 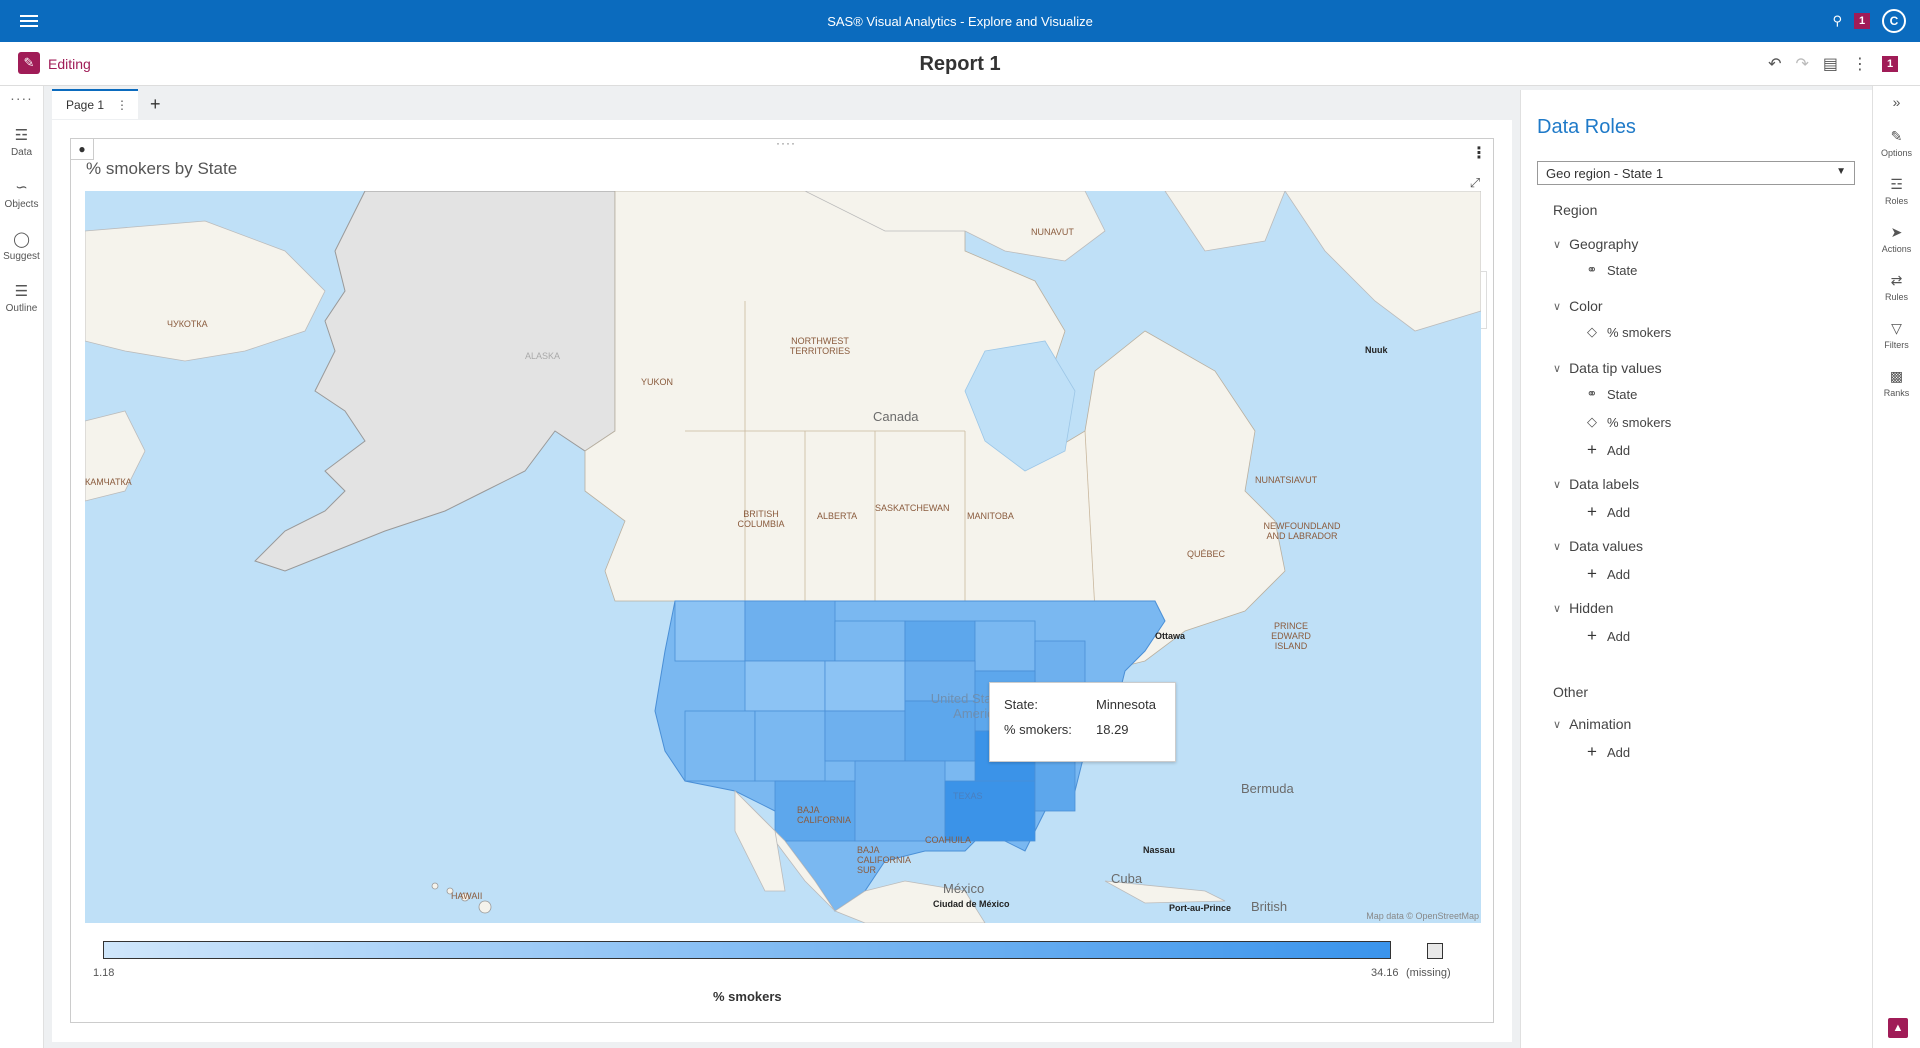 I want to click on right-rail-actions: ➤ Actions, so click(x=1896, y=239).